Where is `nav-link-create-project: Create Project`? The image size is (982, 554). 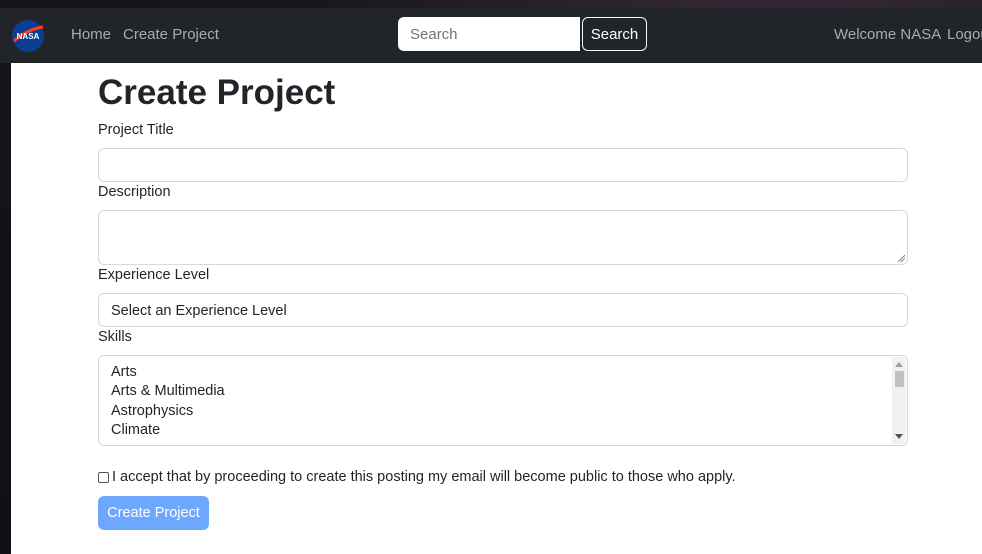
nav-link-create-project: Create Project is located at coordinates (171, 34).